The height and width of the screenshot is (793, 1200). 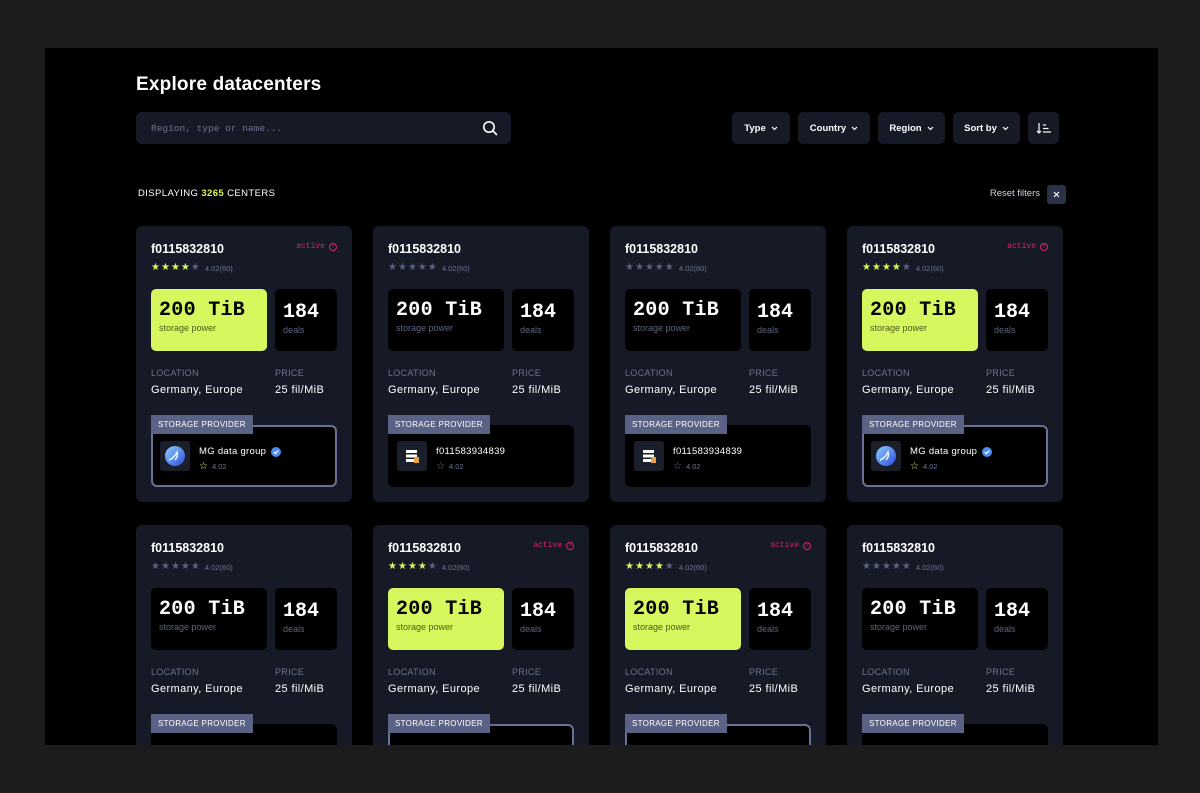 What do you see at coordinates (774, 128) in the screenshot?
I see `chevron-down-icon` at bounding box center [774, 128].